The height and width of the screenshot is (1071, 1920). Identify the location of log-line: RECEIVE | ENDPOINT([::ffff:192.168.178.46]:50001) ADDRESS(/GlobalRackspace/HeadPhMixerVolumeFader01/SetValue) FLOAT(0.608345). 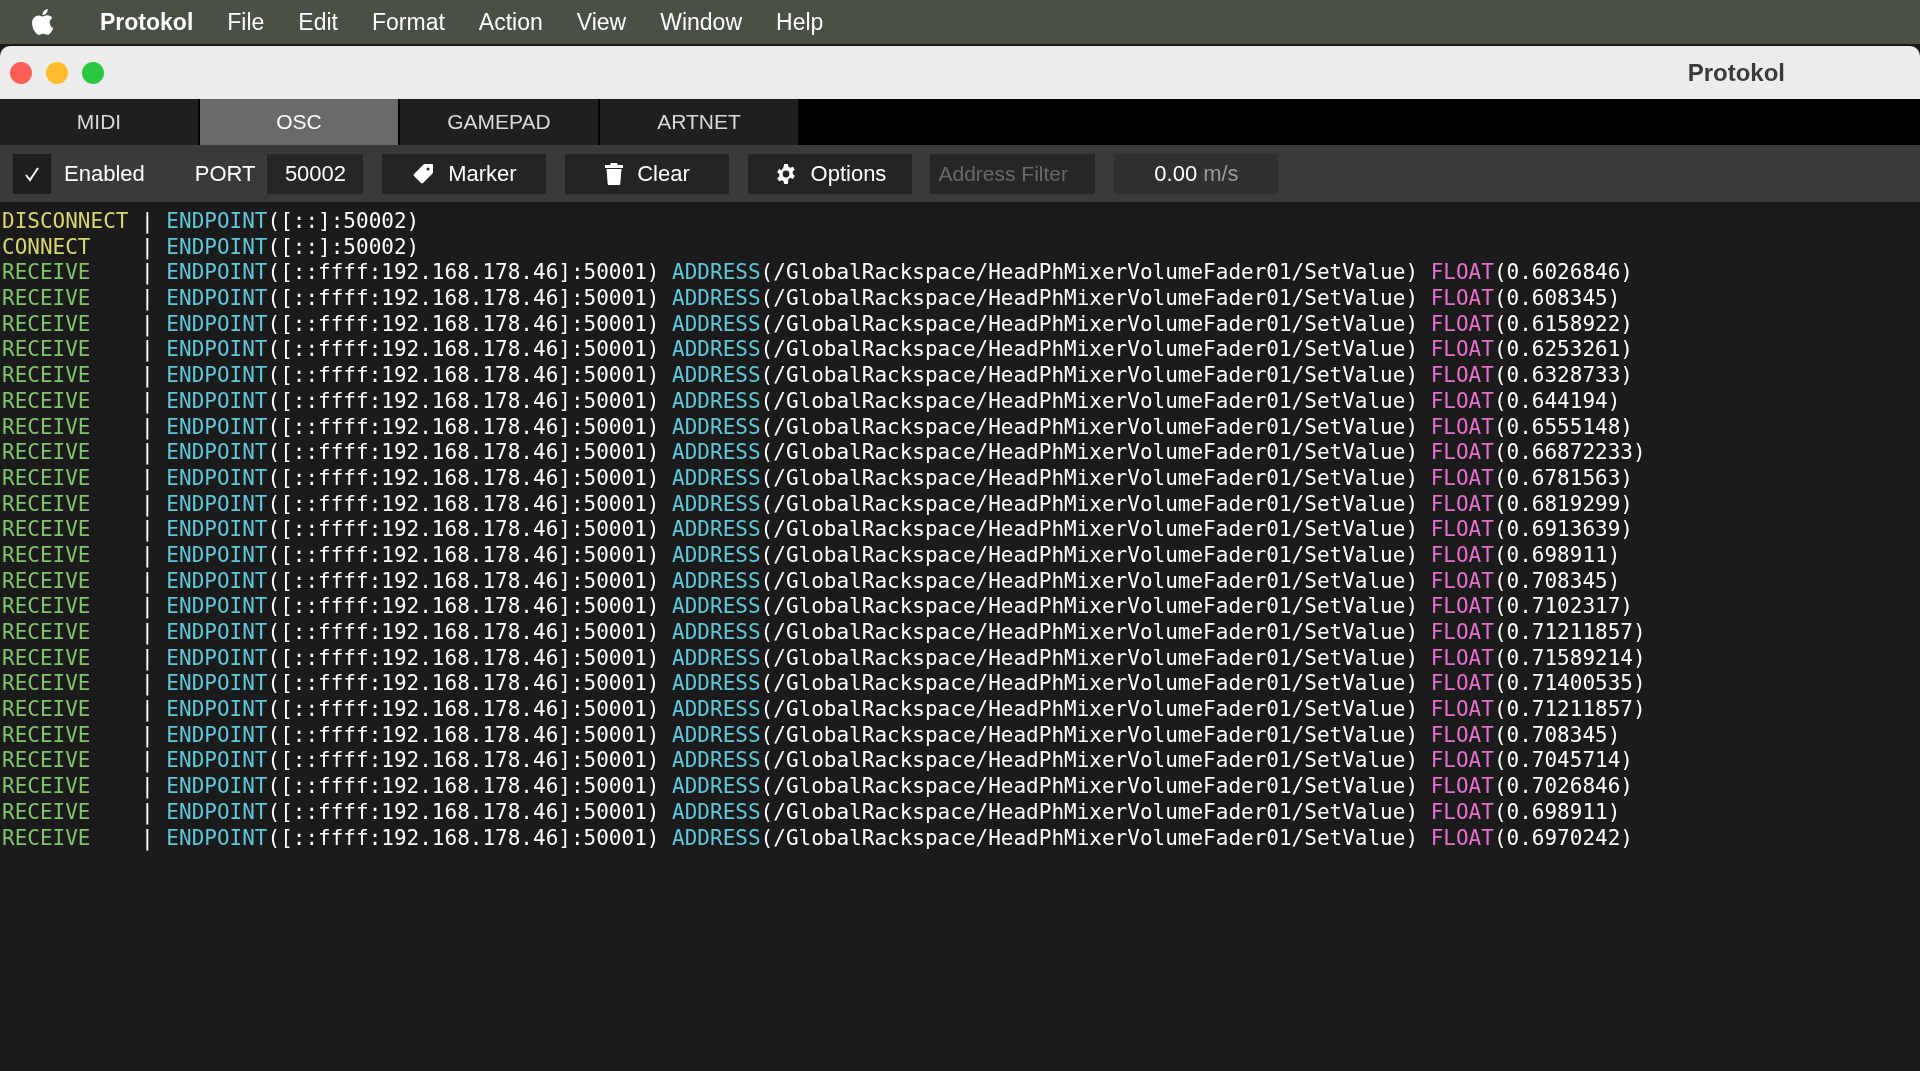
(811, 299).